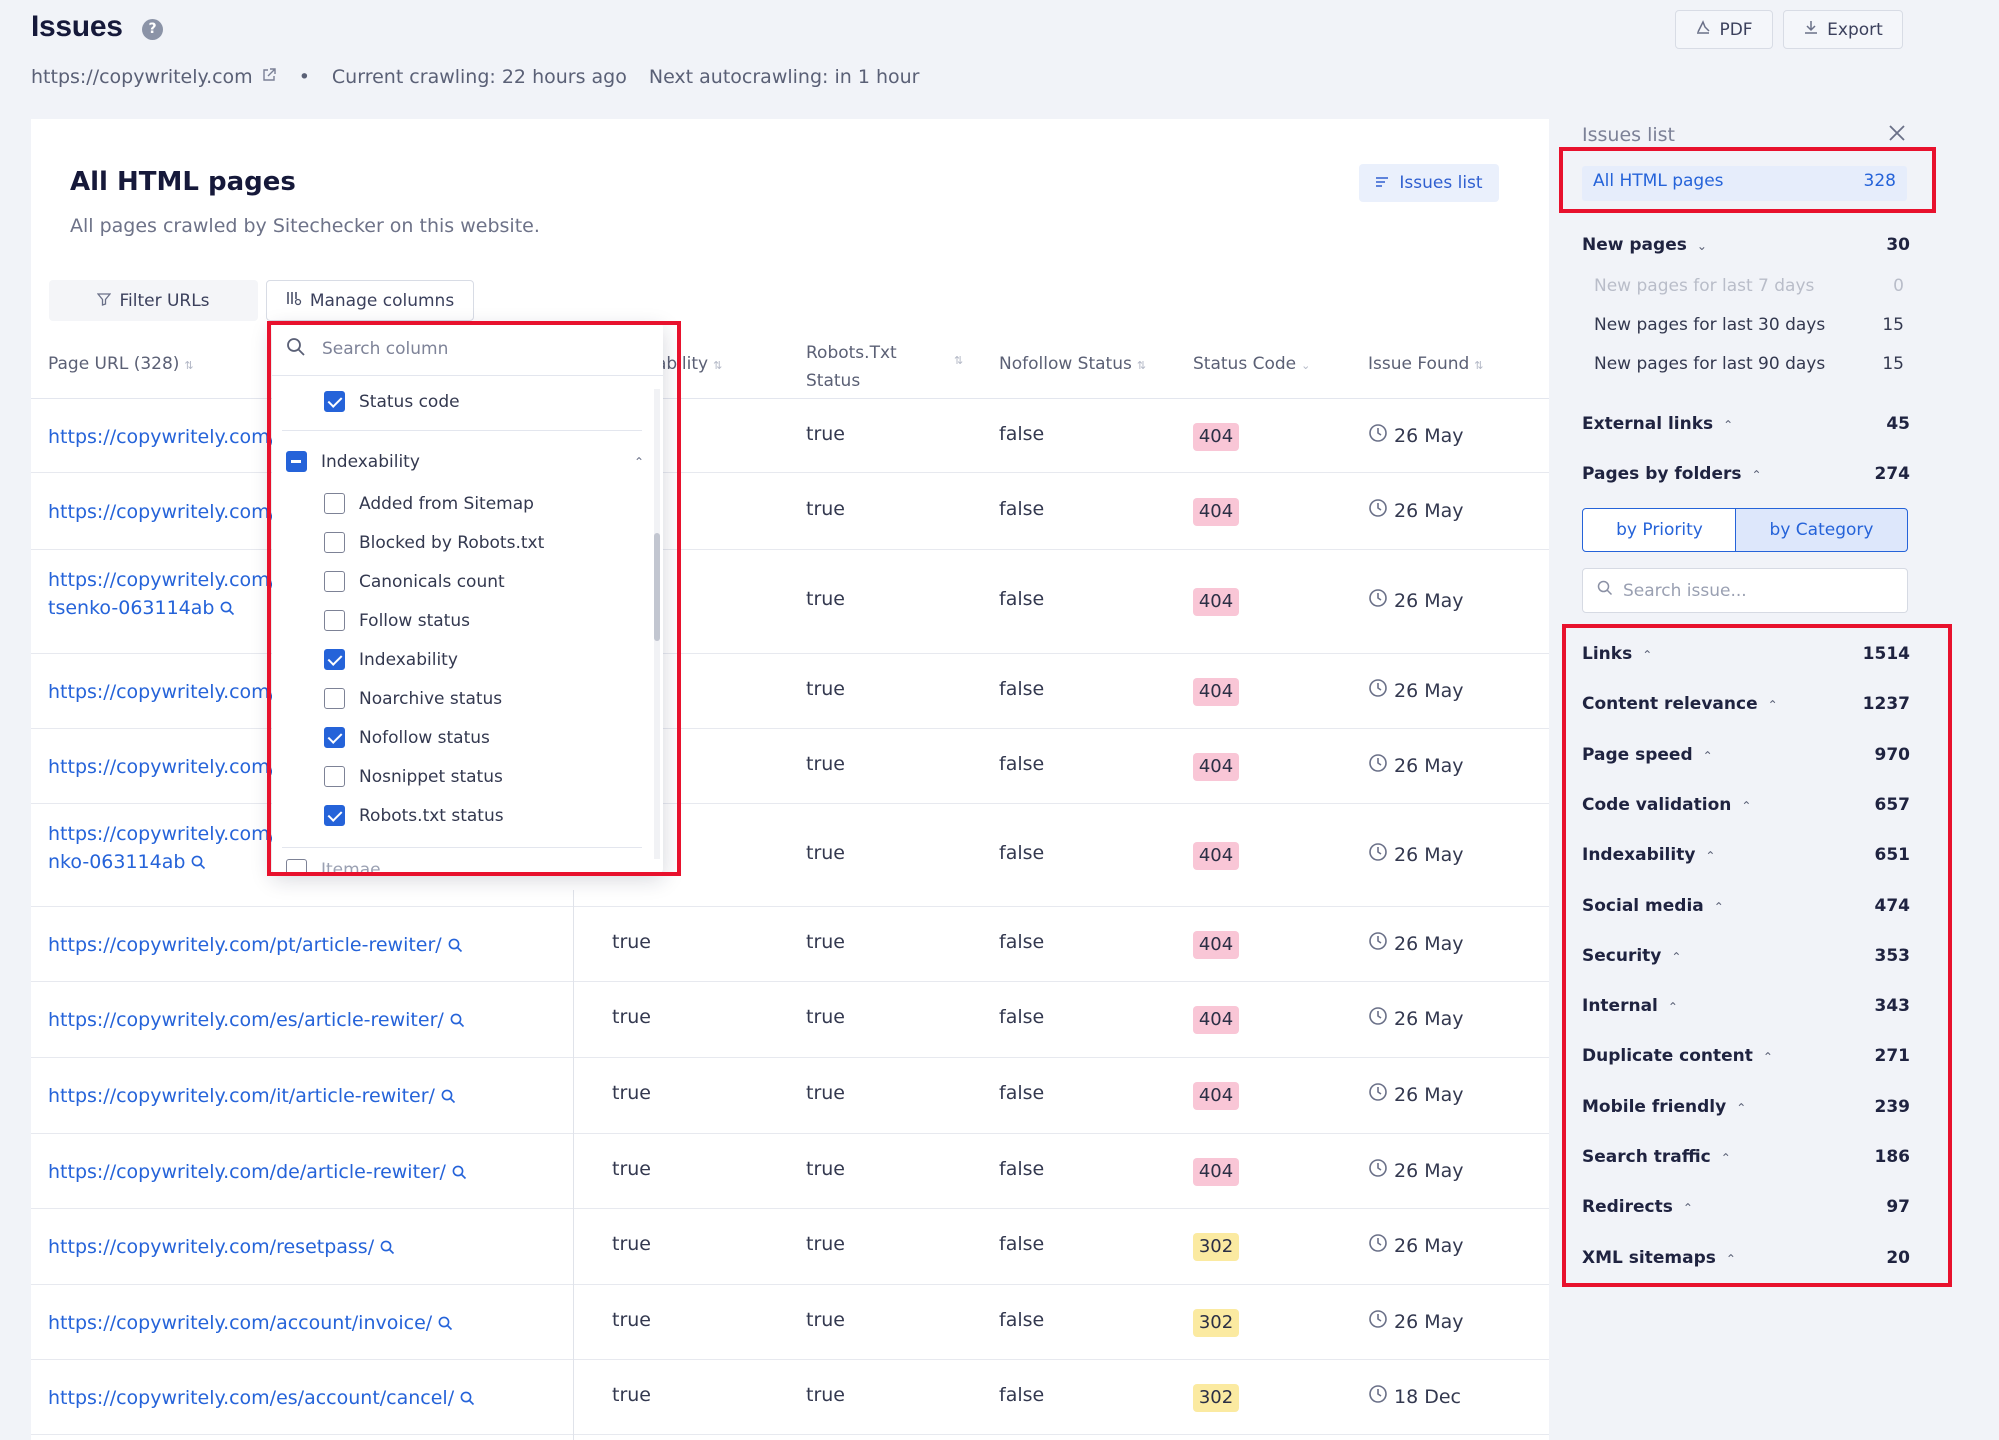 Image resolution: width=1999 pixels, height=1440 pixels. I want to click on filter-urls-button: Filter URLs, so click(153, 300).